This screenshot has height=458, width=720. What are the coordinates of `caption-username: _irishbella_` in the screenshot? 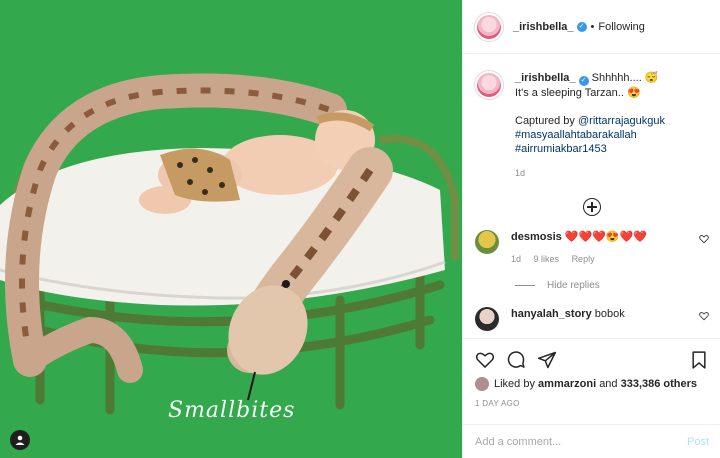 It's located at (545, 78).